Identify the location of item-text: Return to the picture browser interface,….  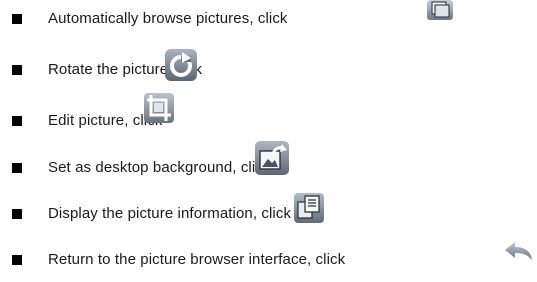
(197, 259).